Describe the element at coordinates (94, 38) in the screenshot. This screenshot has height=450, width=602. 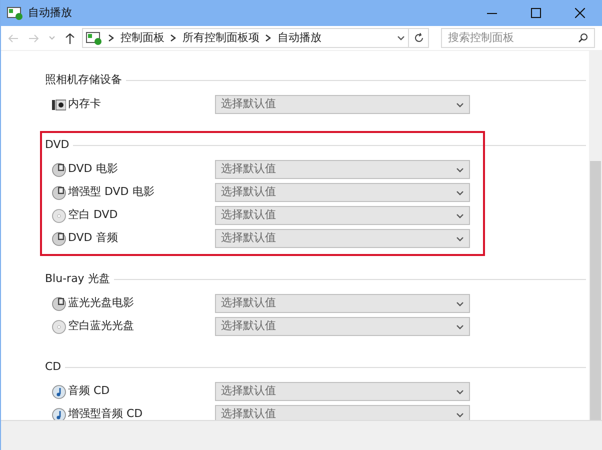
I see `control-panel-icon` at that location.